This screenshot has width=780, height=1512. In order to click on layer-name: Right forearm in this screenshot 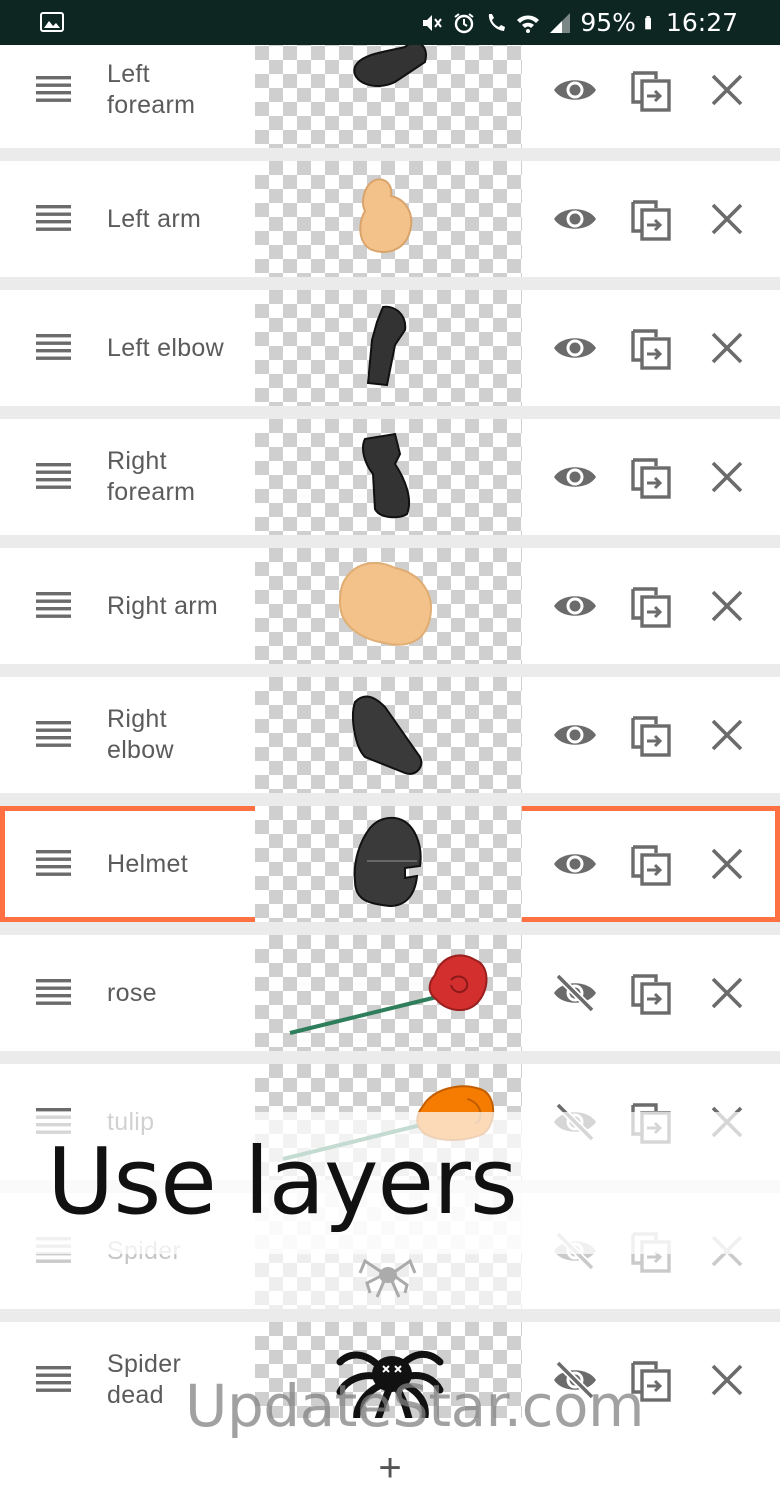, I will do `click(151, 476)`.